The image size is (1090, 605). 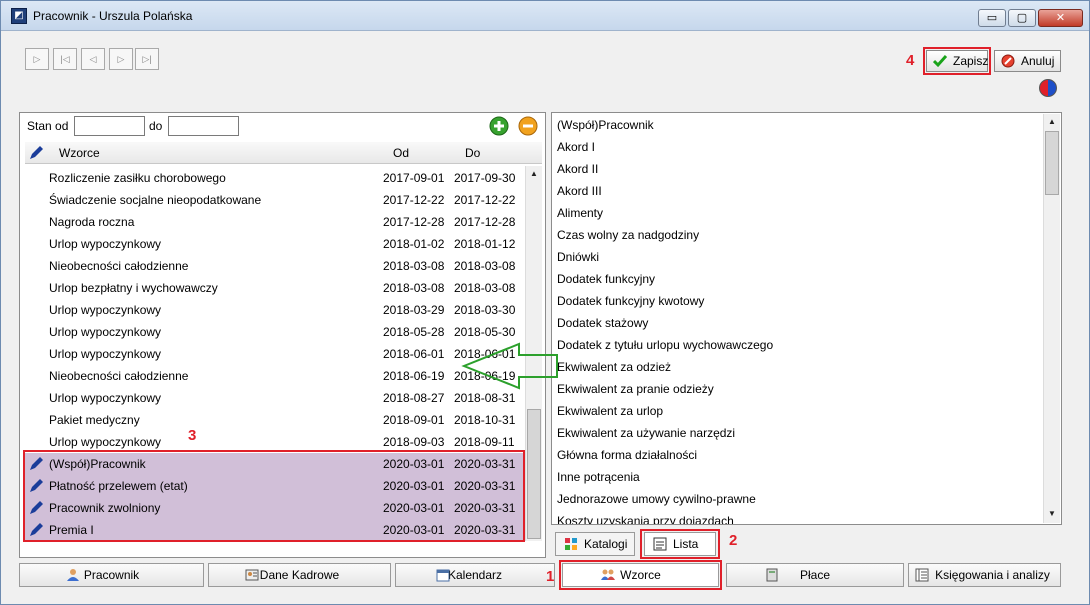 What do you see at coordinates (275, 354) in the screenshot?
I see `table-row: Urlop wypoczynkowy 2018-06-01 2018-06-01` at bounding box center [275, 354].